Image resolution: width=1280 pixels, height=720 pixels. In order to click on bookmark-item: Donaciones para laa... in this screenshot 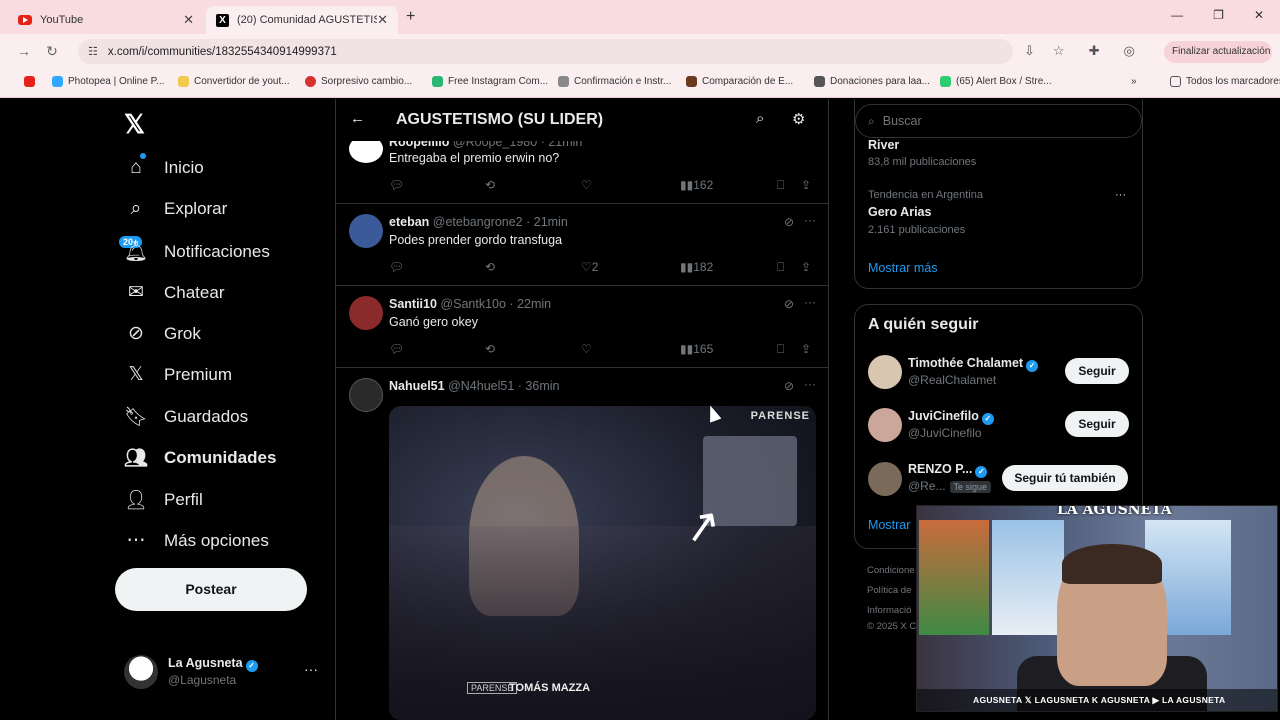, I will do `click(872, 81)`.